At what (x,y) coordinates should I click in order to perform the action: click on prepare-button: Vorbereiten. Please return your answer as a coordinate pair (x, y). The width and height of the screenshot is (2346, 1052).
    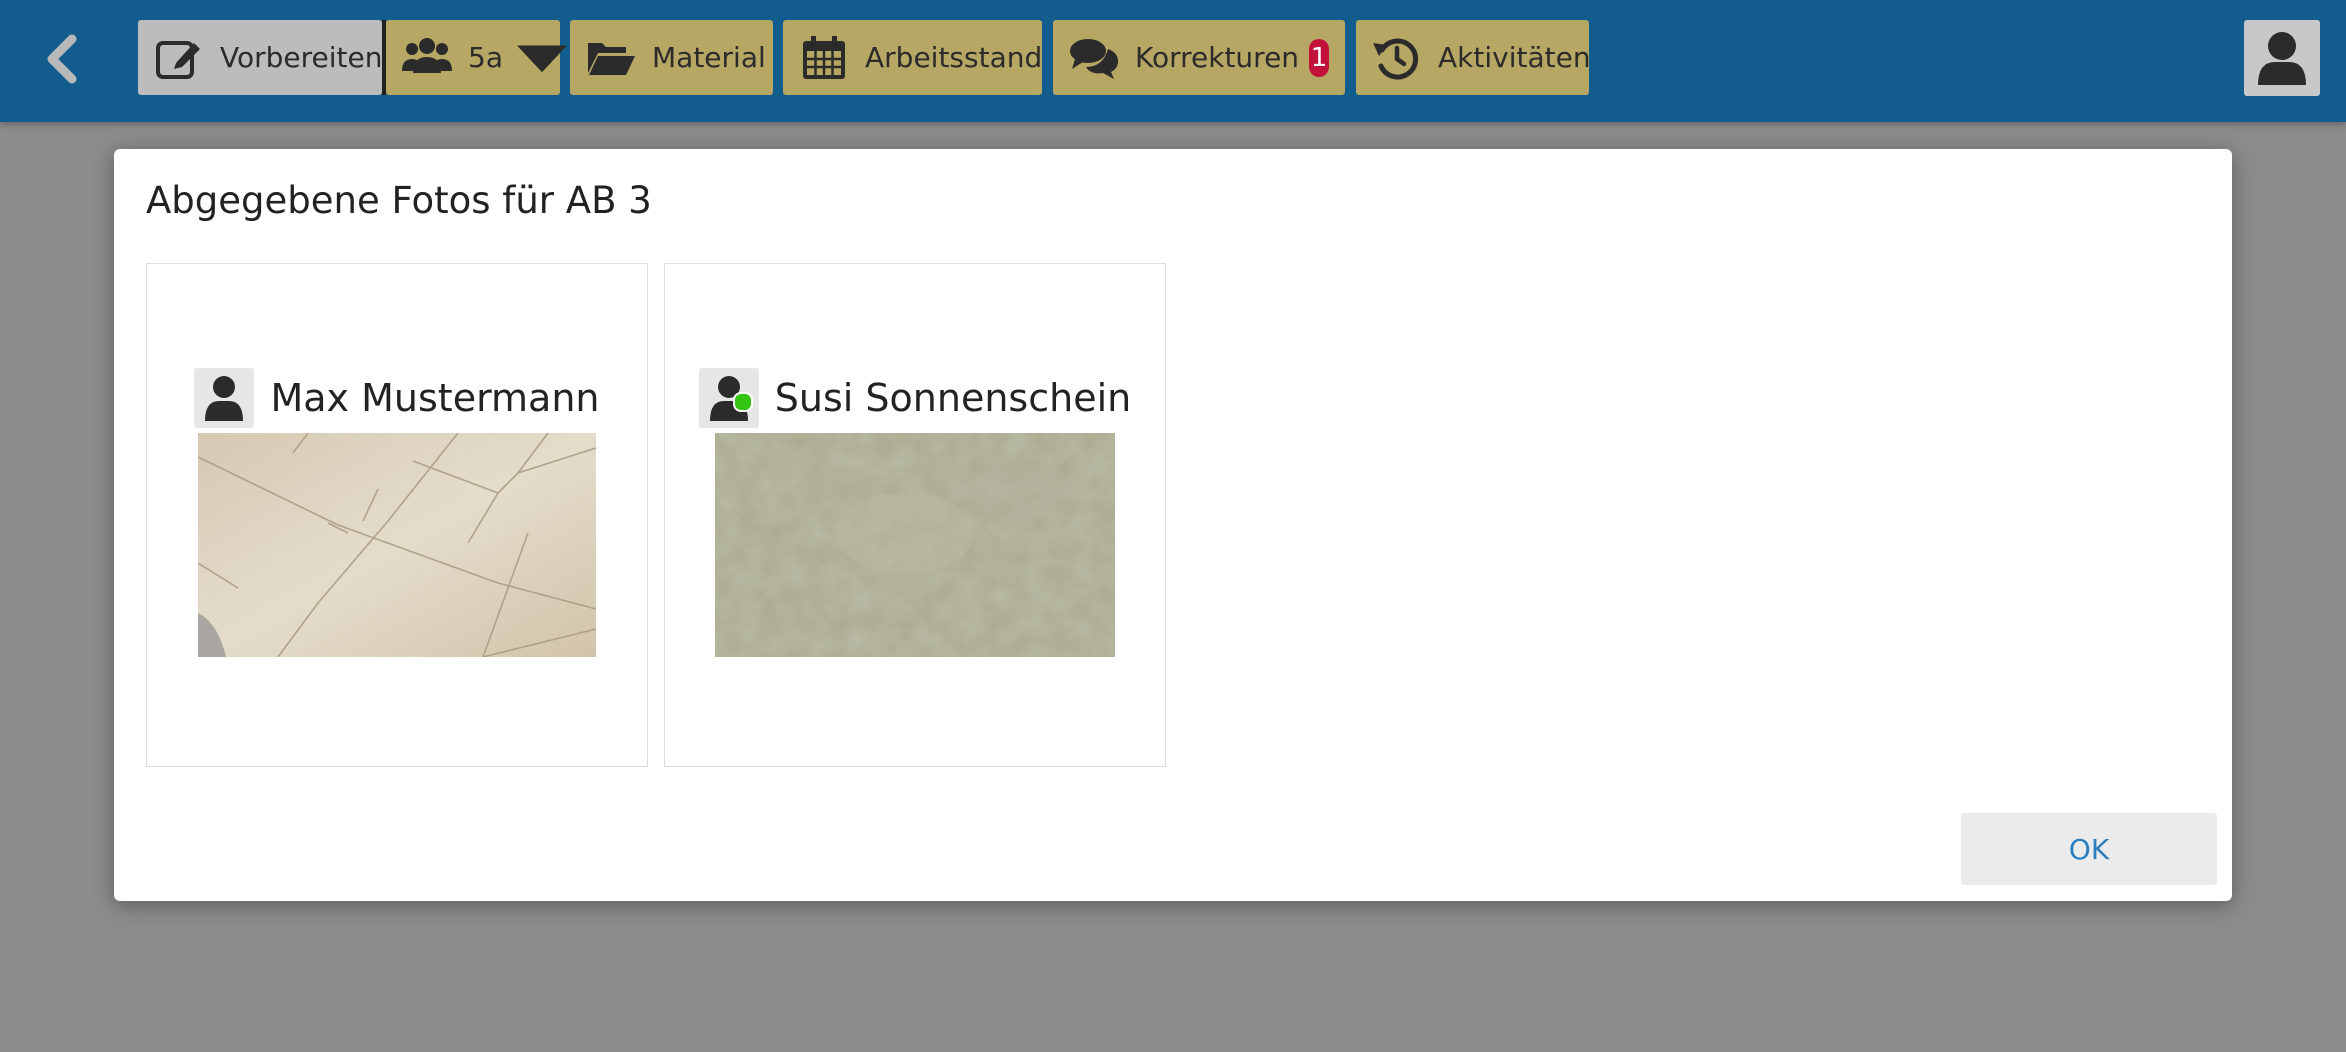
    Looking at the image, I should click on (260, 57).